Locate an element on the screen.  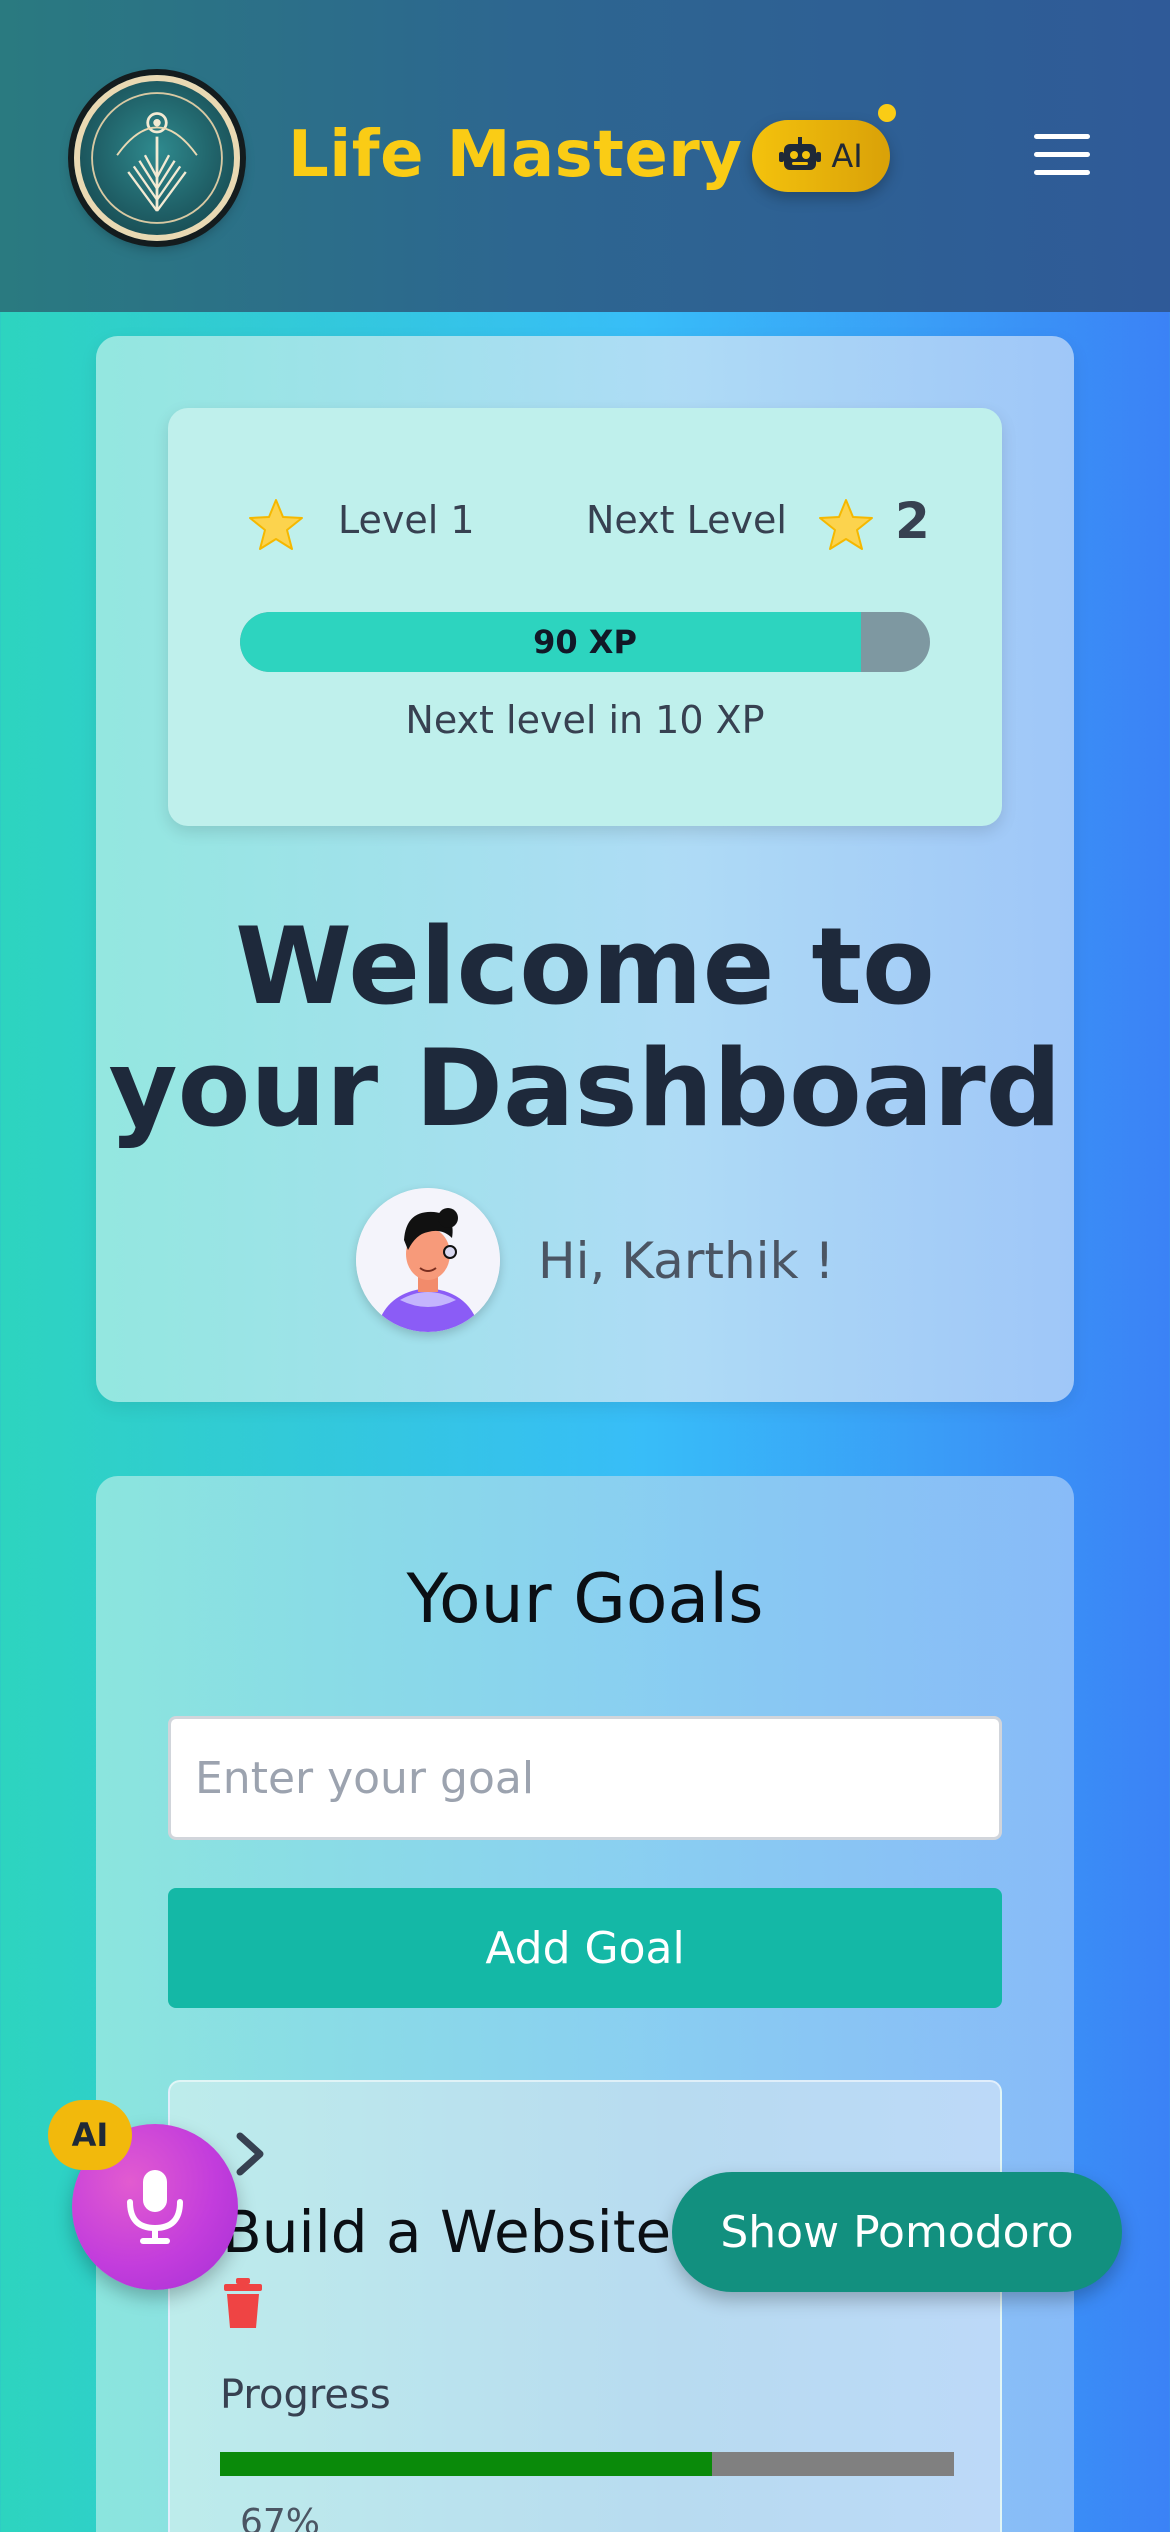
fab-ai-badge: AI is located at coordinates (90, 2135).